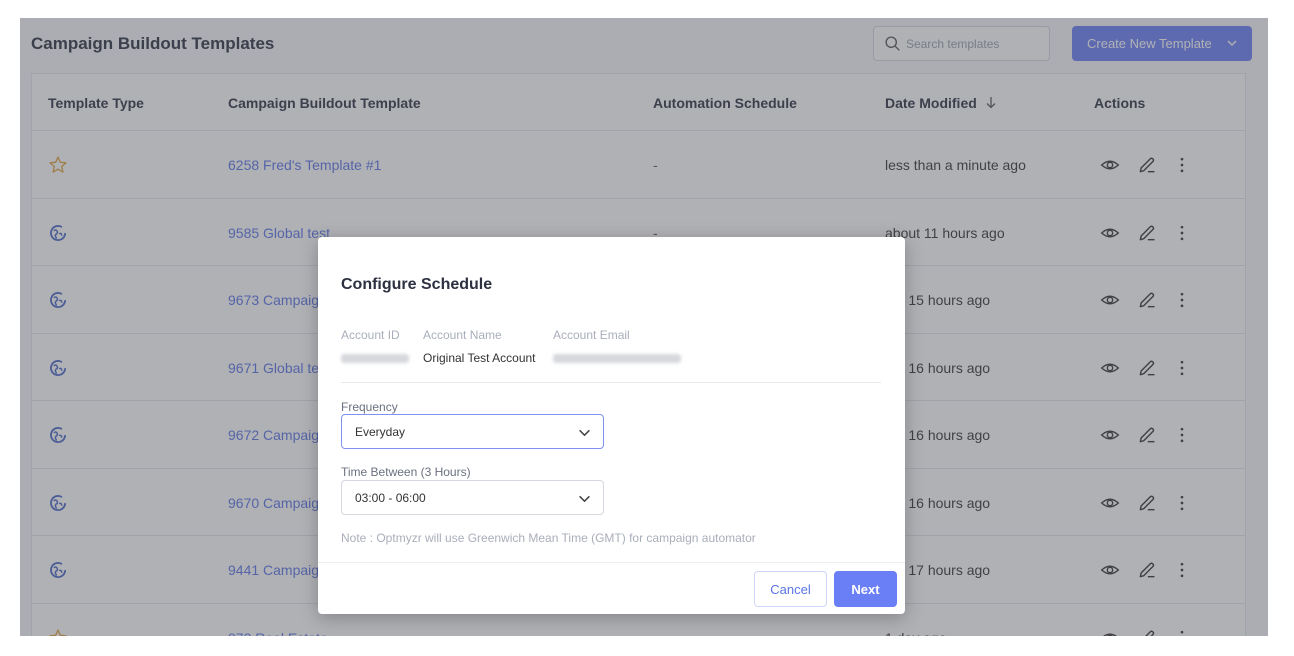 This screenshot has height=656, width=1294. I want to click on time-between-value: 03:00 - 06:00, so click(390, 498).